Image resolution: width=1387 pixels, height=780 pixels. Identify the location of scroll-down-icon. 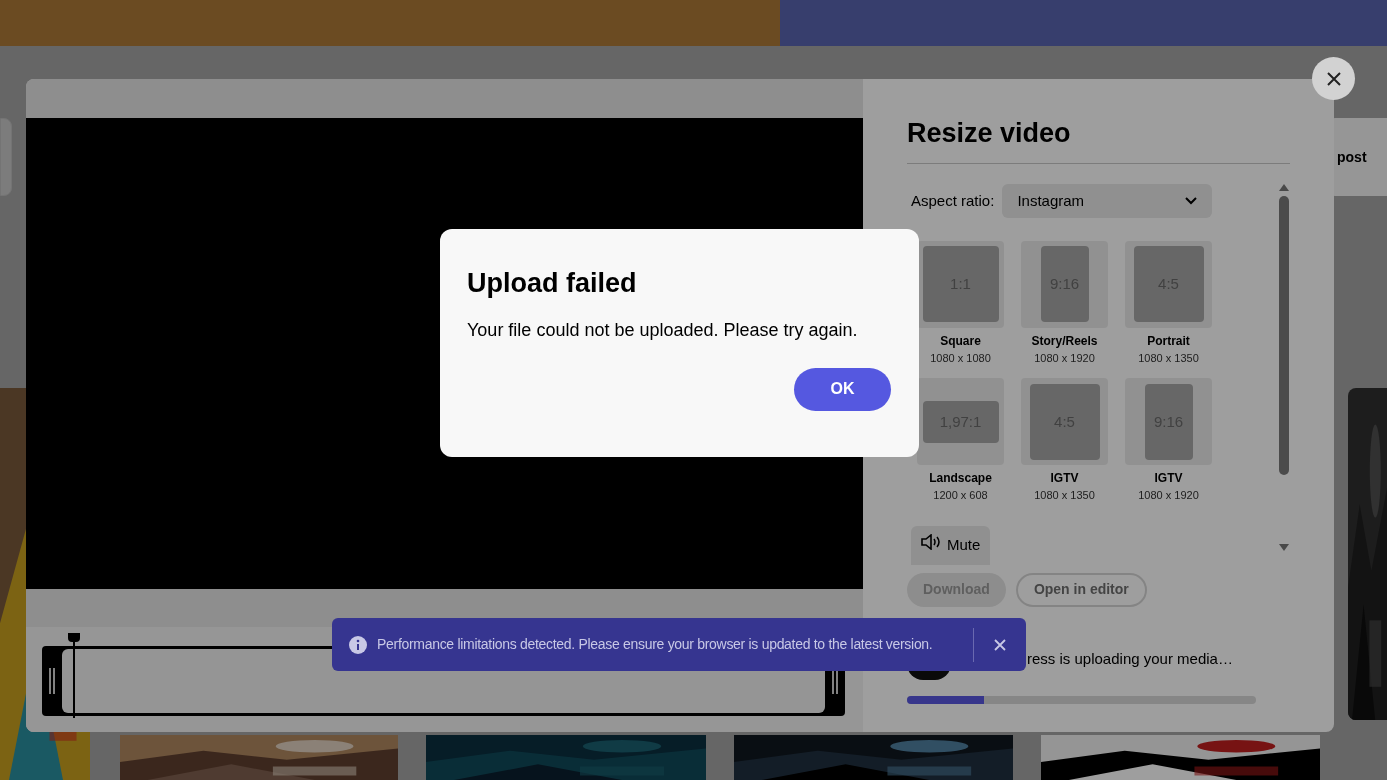
(1284, 547).